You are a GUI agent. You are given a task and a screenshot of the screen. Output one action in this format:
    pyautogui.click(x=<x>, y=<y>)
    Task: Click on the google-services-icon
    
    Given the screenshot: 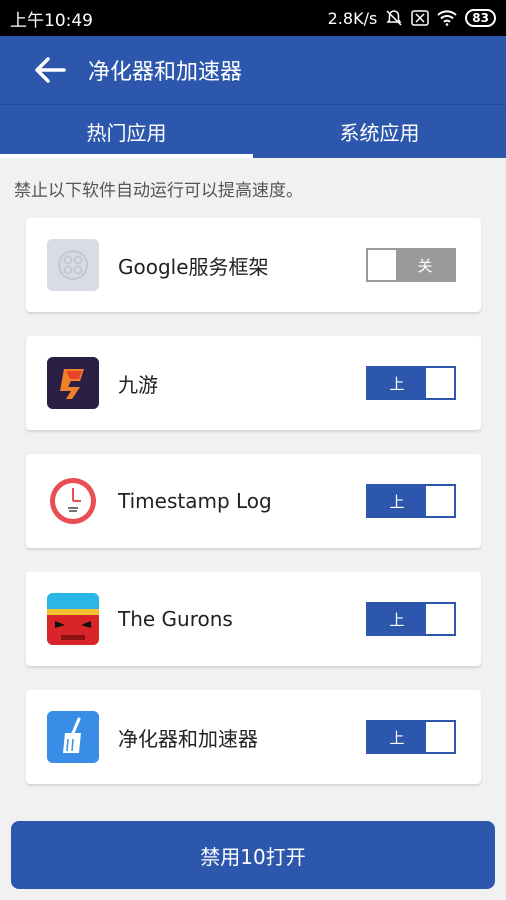 What is the action you would take?
    pyautogui.click(x=73, y=265)
    